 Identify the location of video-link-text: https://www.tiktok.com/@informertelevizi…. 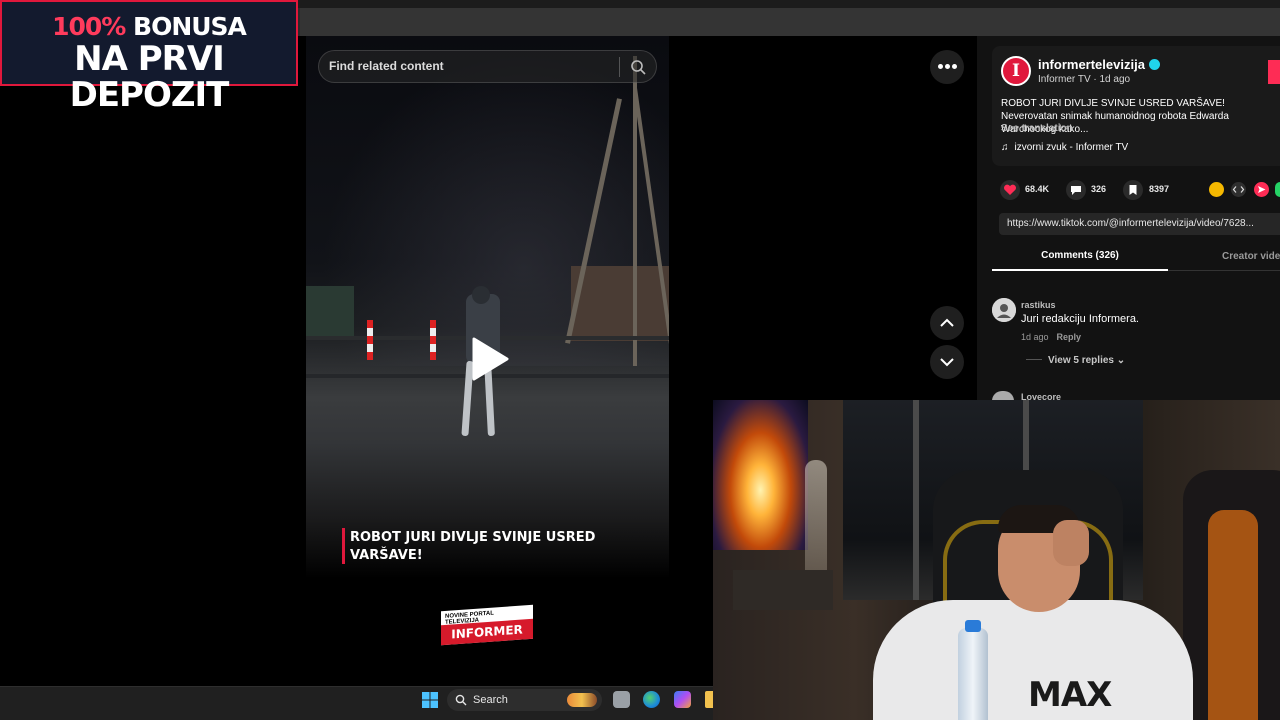
(1130, 223).